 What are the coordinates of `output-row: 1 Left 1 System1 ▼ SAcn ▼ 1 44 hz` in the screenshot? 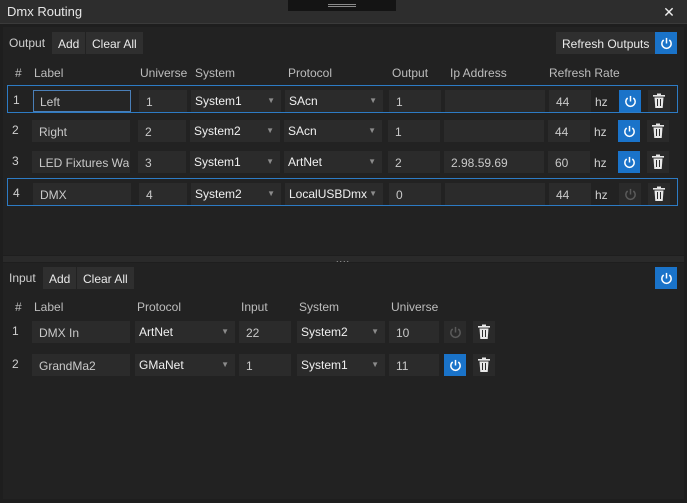 It's located at (342, 99).